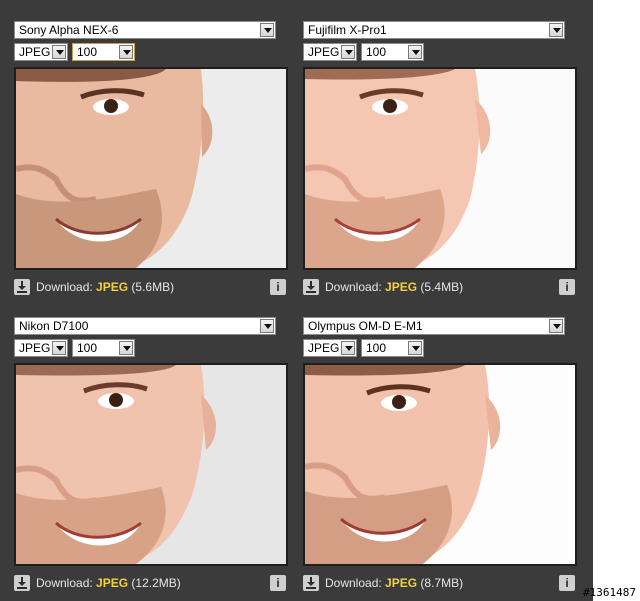 The image size is (640, 601). Describe the element at coordinates (434, 30) in the screenshot. I see `camera-select: Fujifilm X-Pro1` at that location.